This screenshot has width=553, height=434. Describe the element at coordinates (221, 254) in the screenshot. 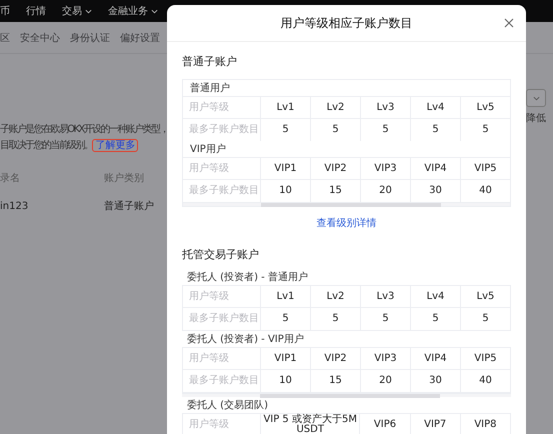

I see `section-title: 托管交易子账户` at that location.